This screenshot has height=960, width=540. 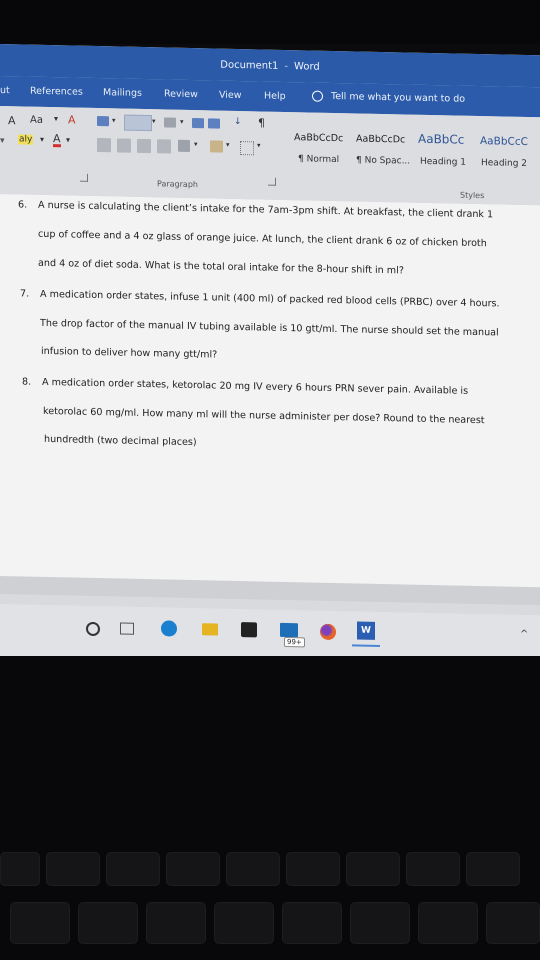 I want to click on style-no-spacing-preview: AaBbCcDc, so click(x=380, y=139).